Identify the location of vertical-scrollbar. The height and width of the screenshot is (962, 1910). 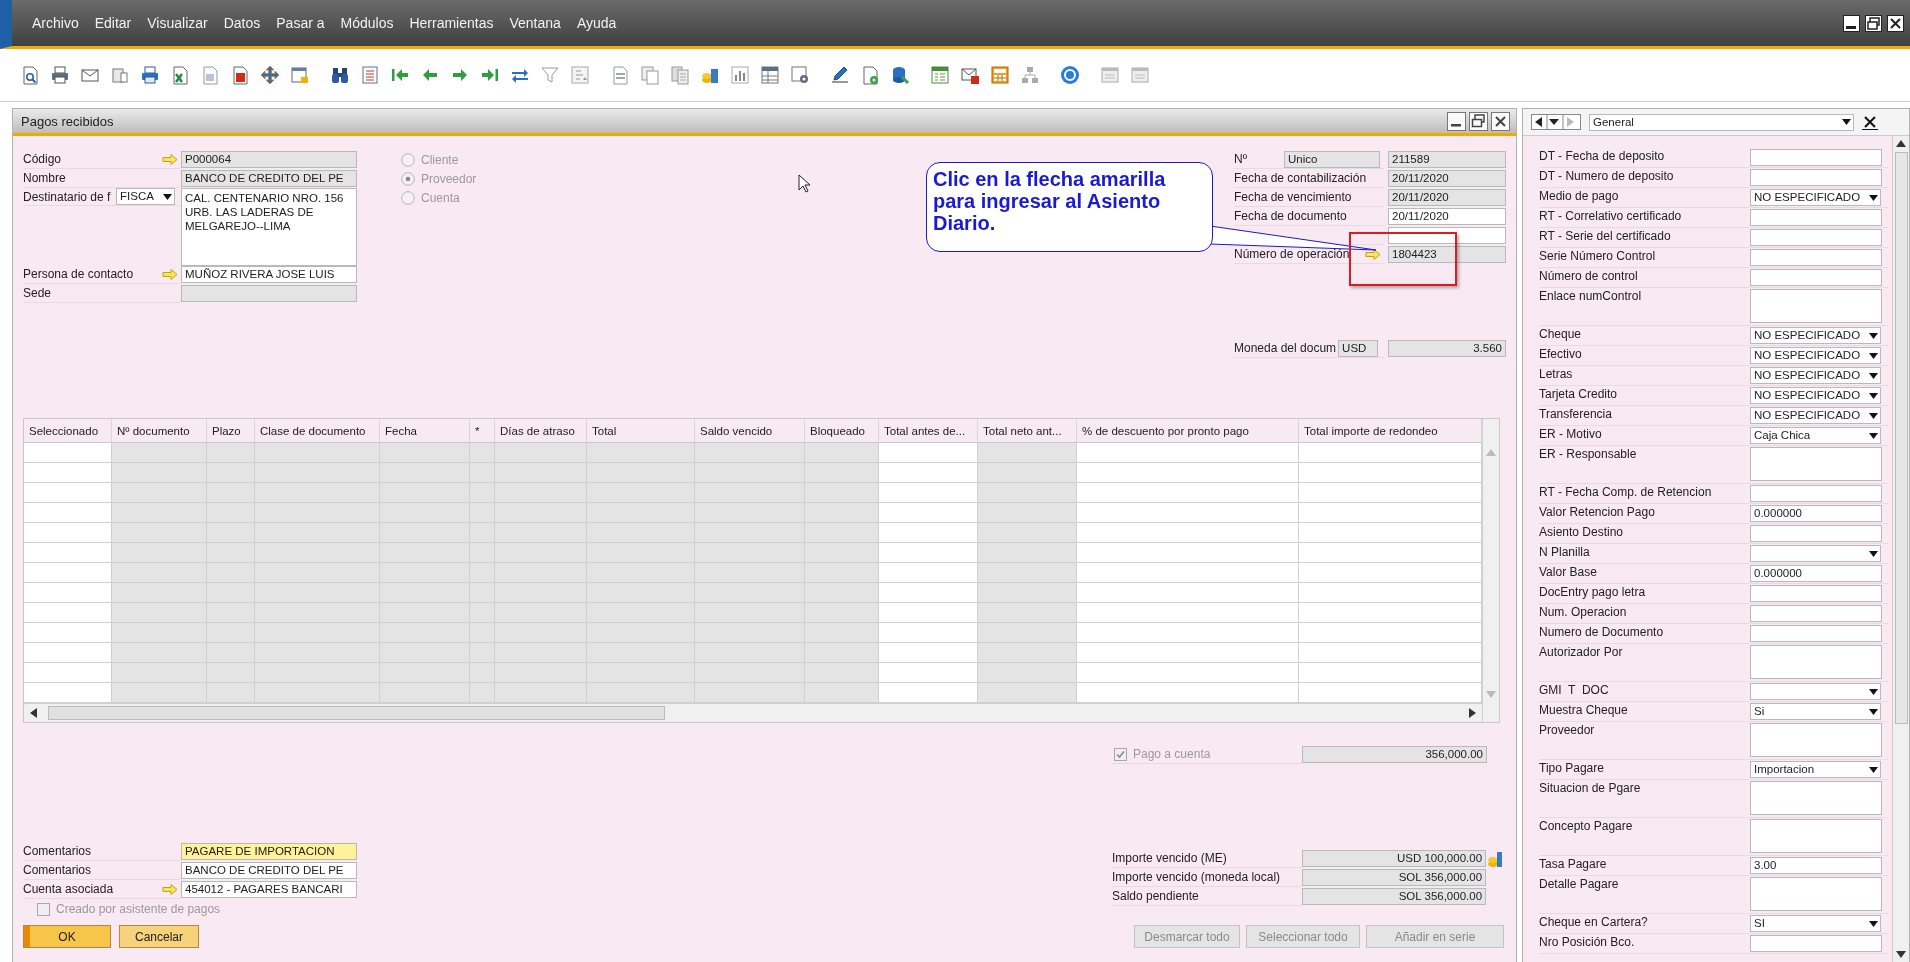
(1900, 549).